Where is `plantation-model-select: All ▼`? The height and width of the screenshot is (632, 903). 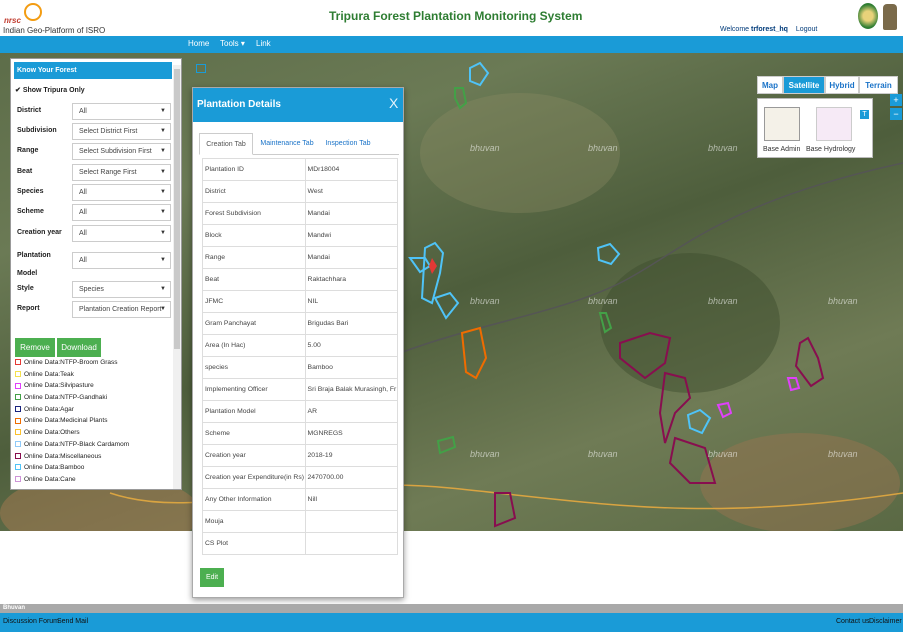 plantation-model-select: All ▼ is located at coordinates (121, 260).